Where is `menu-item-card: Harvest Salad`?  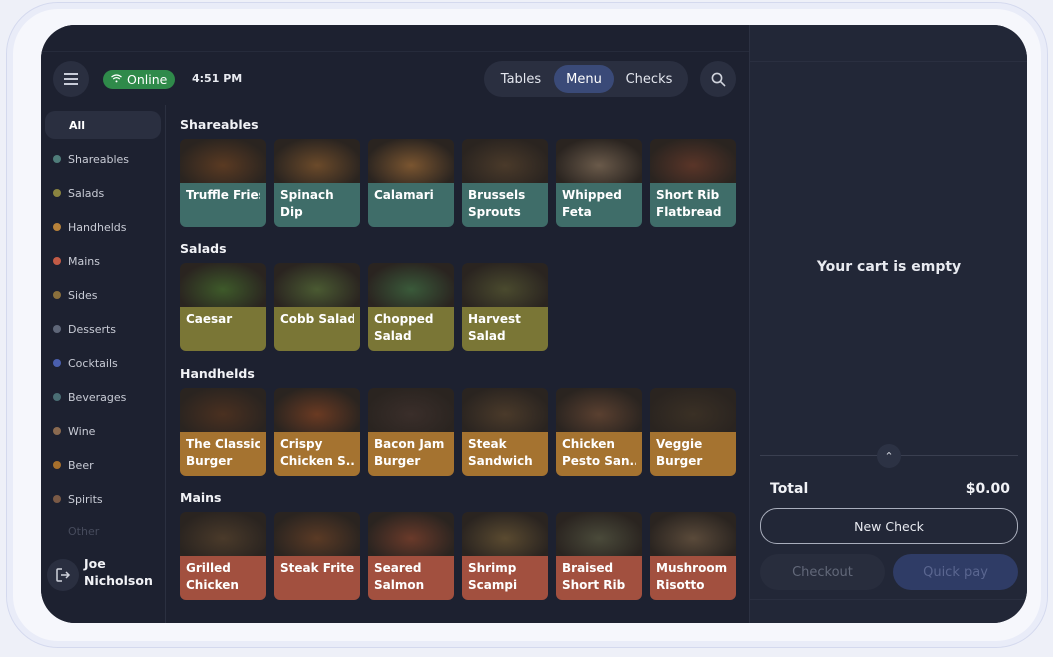 menu-item-card: Harvest Salad is located at coordinates (505, 307).